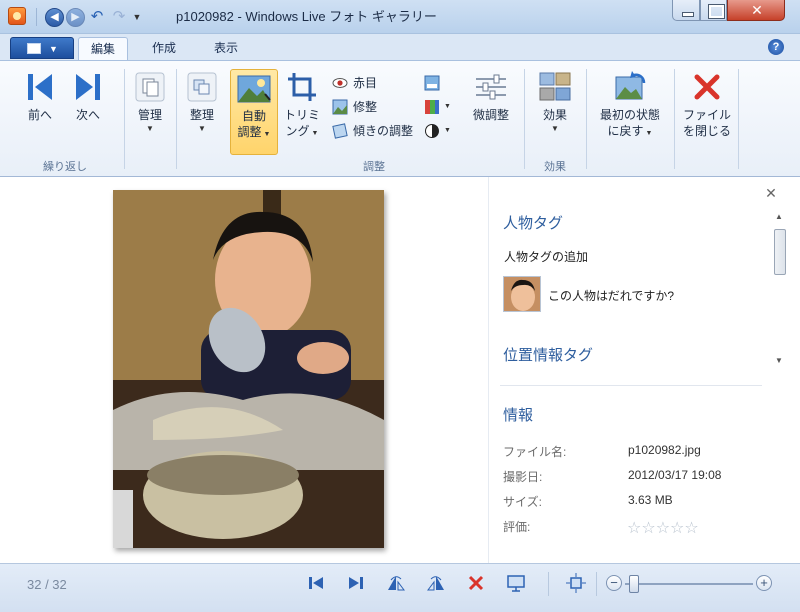 The width and height of the screenshot is (800, 612). What do you see at coordinates (707, 105) in the screenshot?
I see `close-file-button: ファイル を閉じる` at bounding box center [707, 105].